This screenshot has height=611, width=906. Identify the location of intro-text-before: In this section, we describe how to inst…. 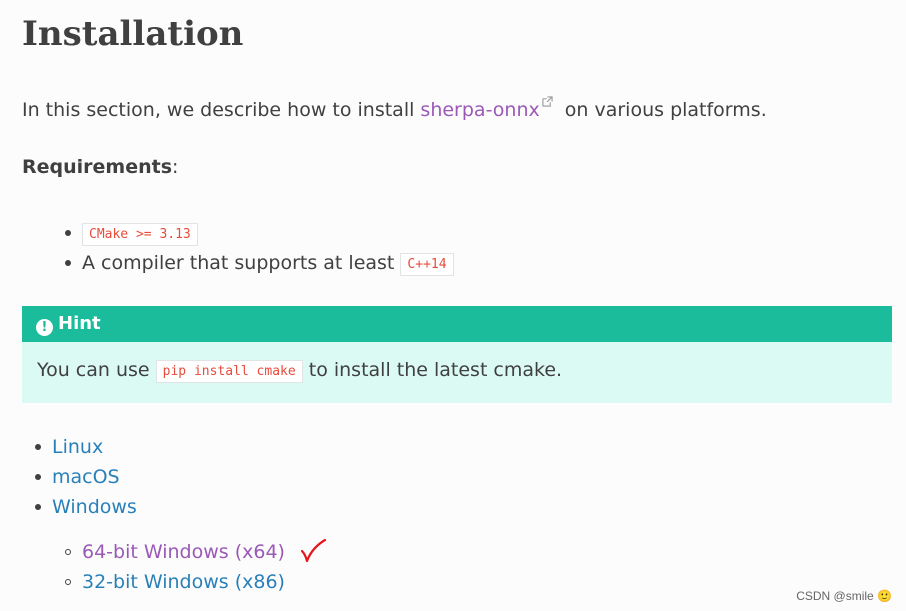
(221, 110).